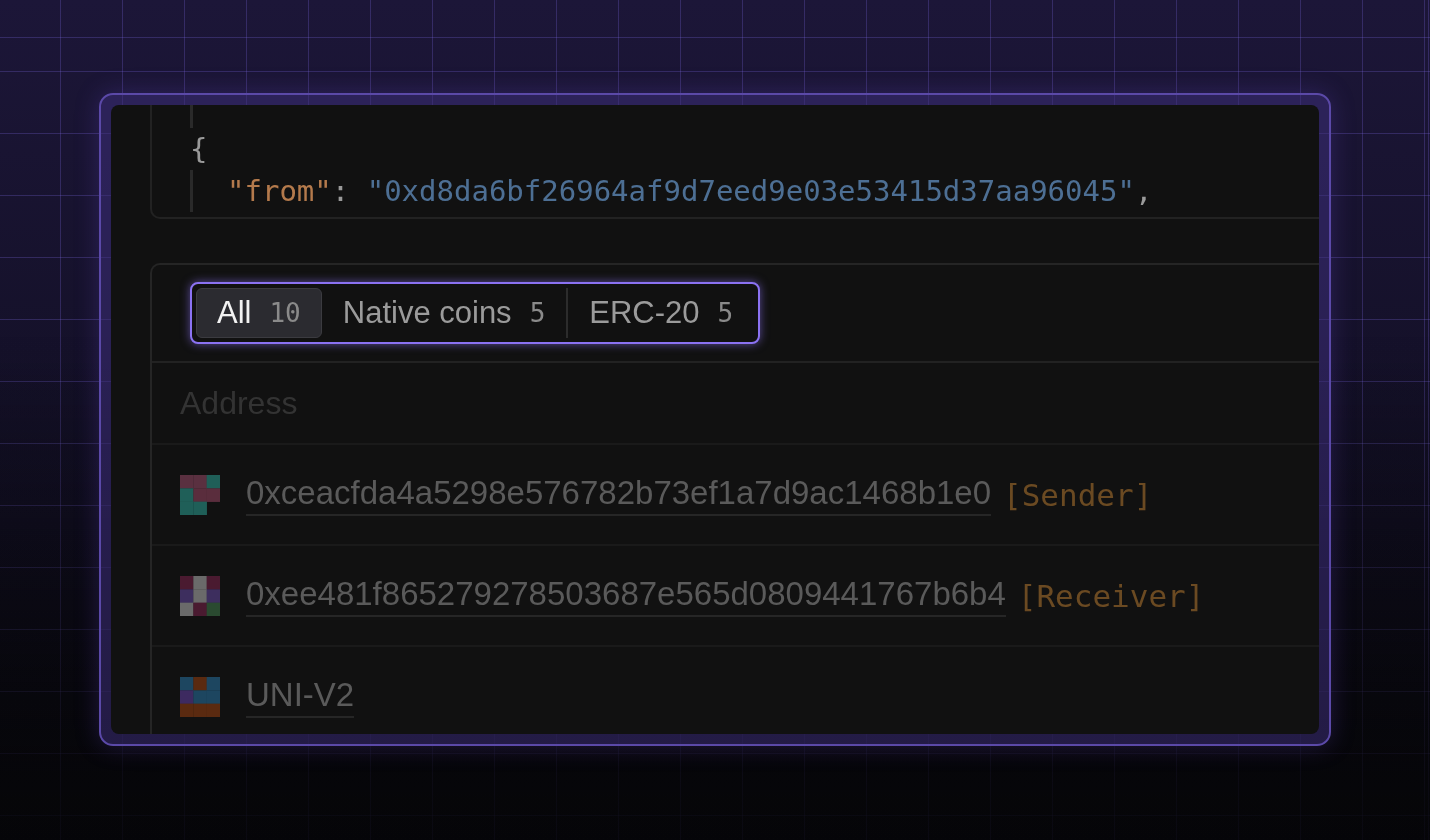  I want to click on code-brace: {, so click(199, 149).